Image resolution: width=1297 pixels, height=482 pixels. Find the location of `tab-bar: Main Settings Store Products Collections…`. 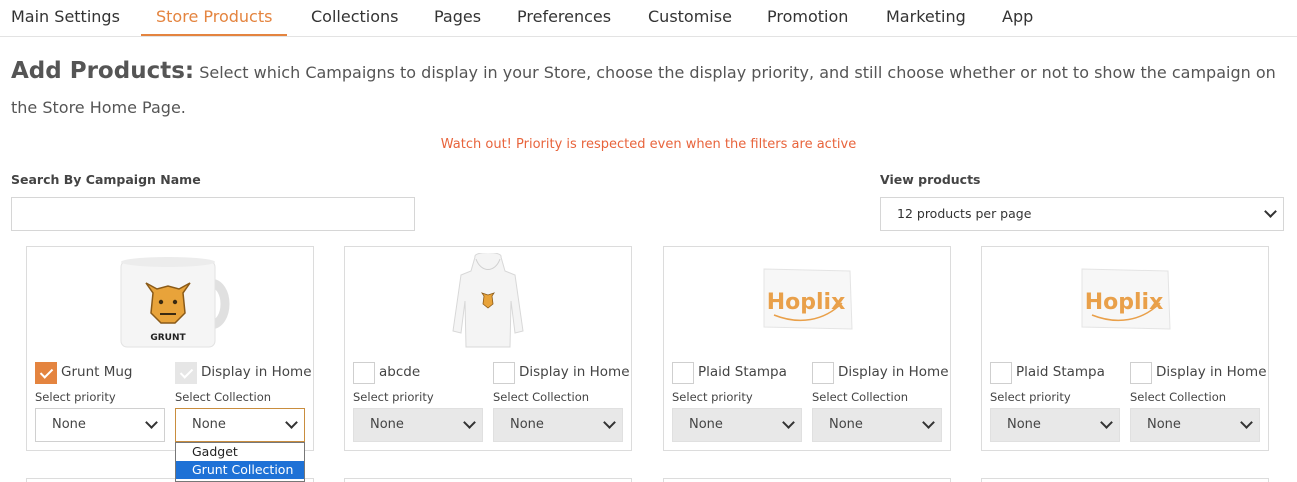

tab-bar: Main Settings Store Products Collections… is located at coordinates (648, 18).